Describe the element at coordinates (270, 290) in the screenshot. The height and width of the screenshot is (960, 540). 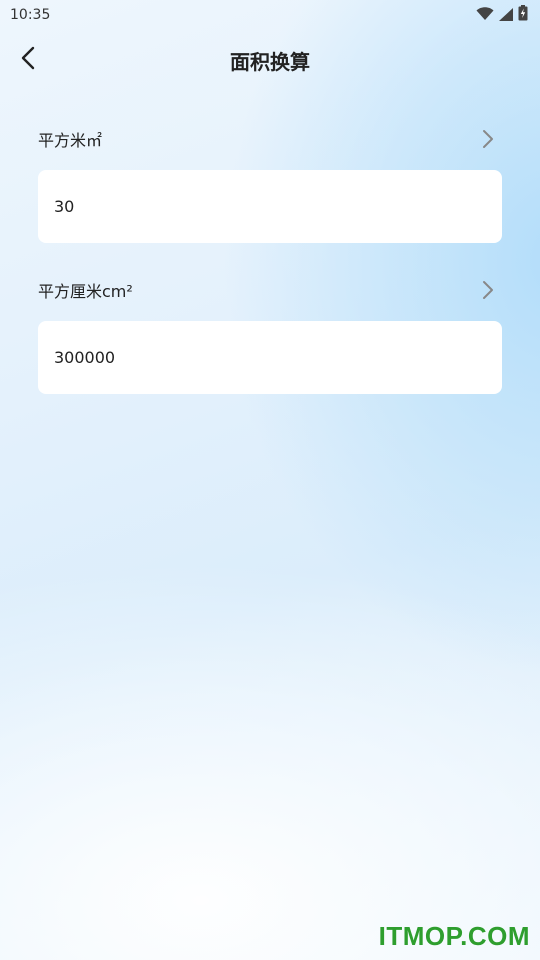
I see `unit-selector-square-centimeter: 平方厘米cm²` at that location.